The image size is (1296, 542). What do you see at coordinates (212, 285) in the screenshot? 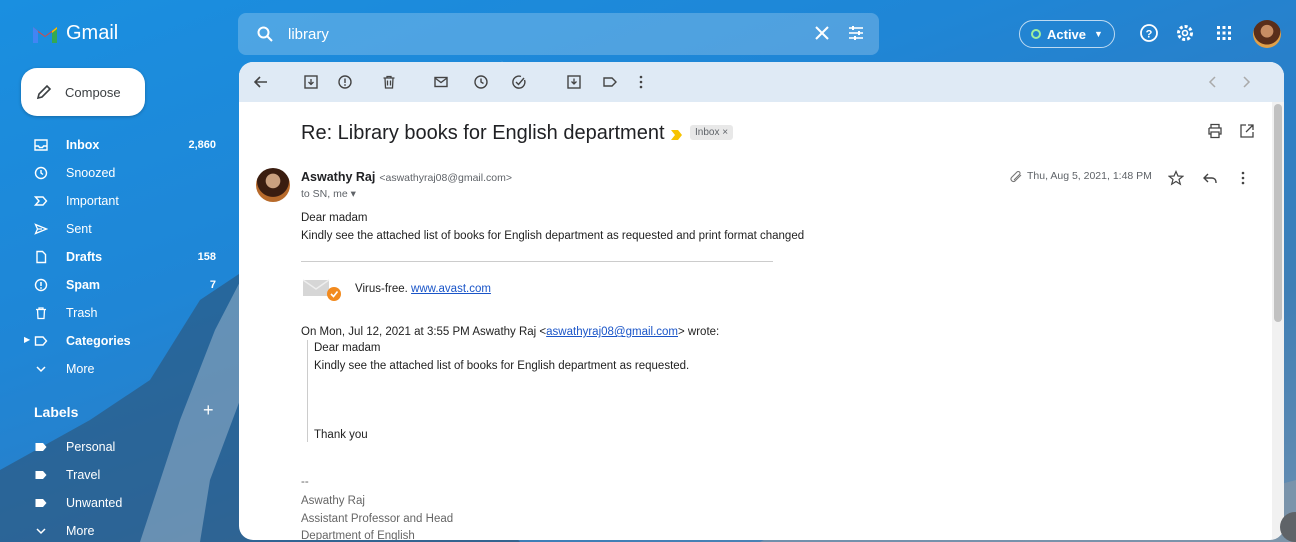
I see `spam-count: 7` at bounding box center [212, 285].